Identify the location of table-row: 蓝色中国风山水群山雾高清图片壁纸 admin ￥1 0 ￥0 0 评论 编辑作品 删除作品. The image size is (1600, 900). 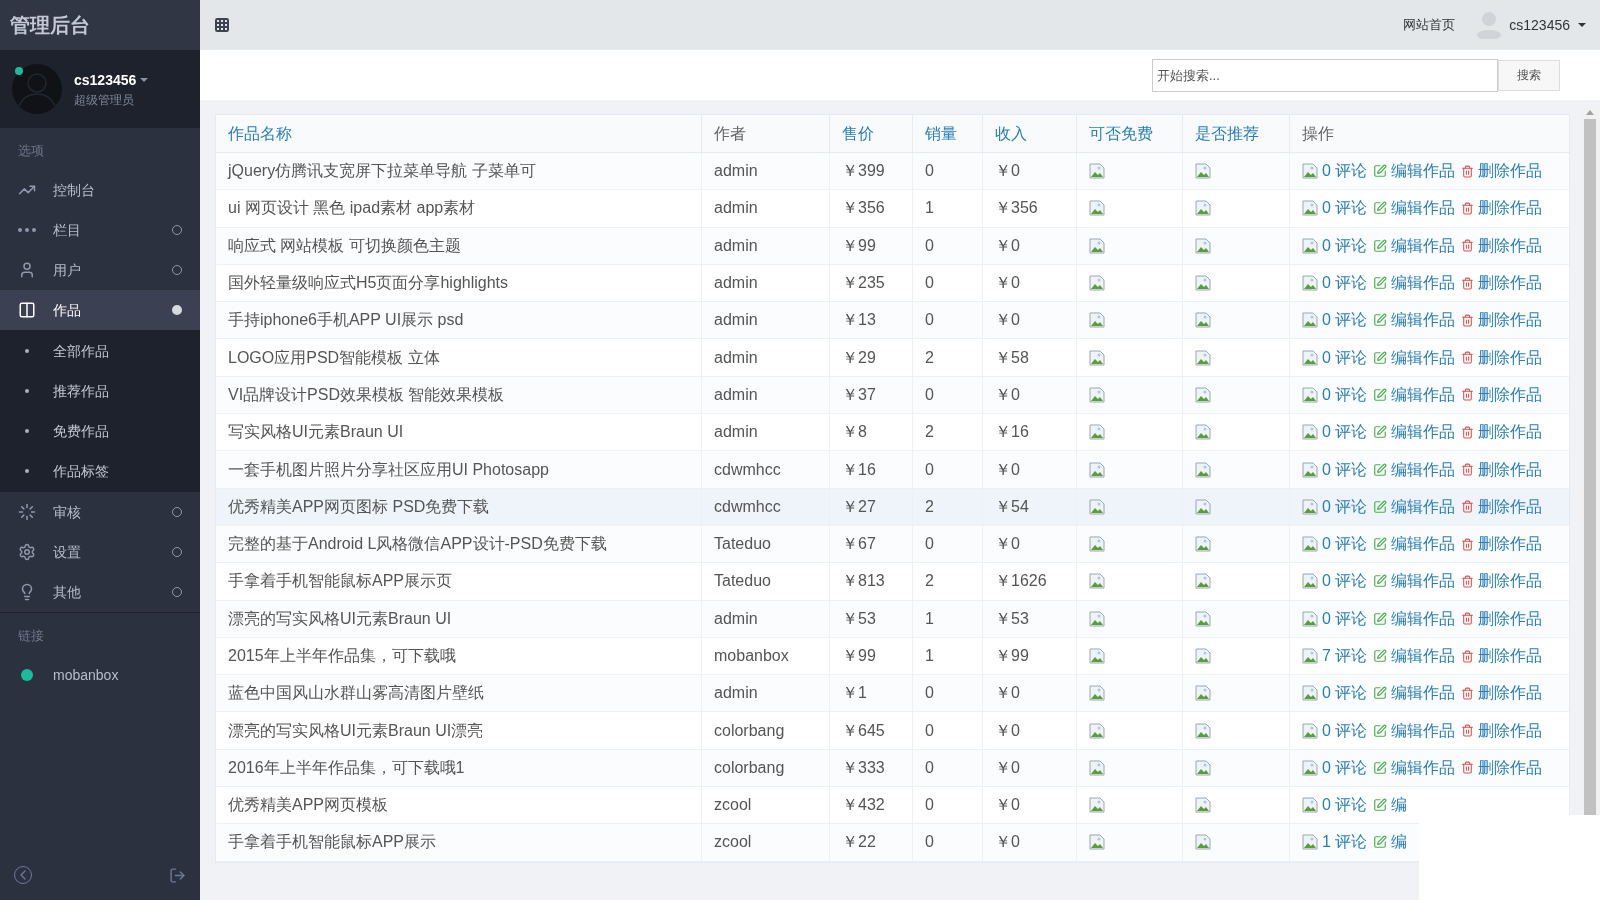
(892, 694).